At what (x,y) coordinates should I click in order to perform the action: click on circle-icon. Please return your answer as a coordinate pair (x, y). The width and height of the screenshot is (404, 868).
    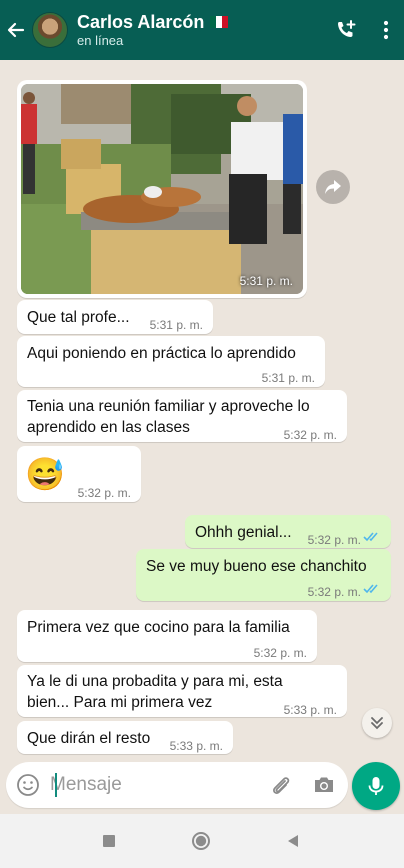
    Looking at the image, I should click on (201, 841).